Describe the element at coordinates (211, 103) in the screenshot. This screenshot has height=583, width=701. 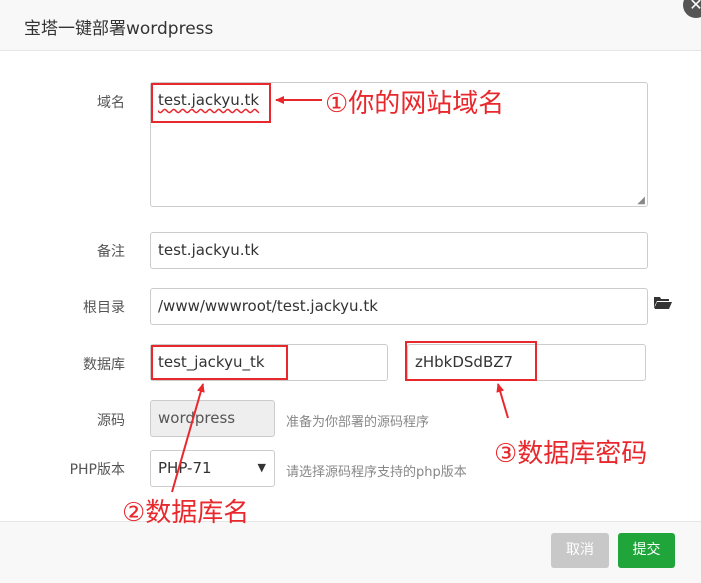
I see `annotation-box-domain` at that location.